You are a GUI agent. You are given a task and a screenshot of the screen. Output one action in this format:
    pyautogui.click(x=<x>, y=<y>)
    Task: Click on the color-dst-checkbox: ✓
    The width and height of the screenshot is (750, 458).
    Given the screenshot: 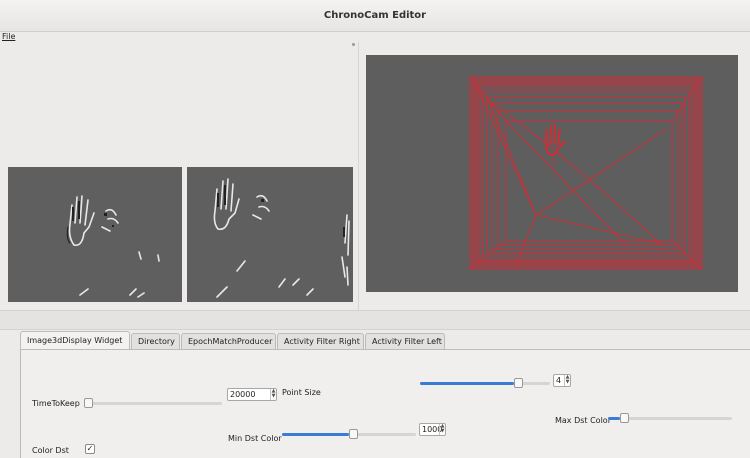 What is the action you would take?
    pyautogui.click(x=90, y=449)
    